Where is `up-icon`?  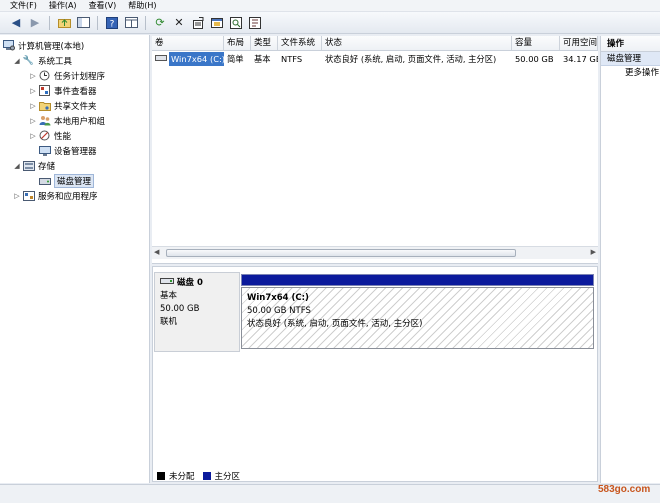 up-icon is located at coordinates (64, 23).